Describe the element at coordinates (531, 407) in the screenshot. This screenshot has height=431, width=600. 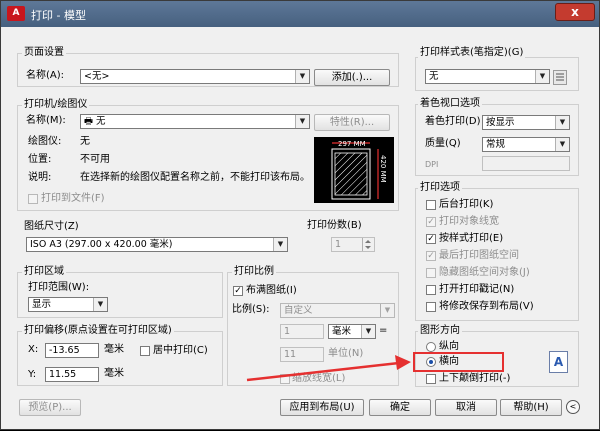
I see `help-button: 帮助(H)` at that location.